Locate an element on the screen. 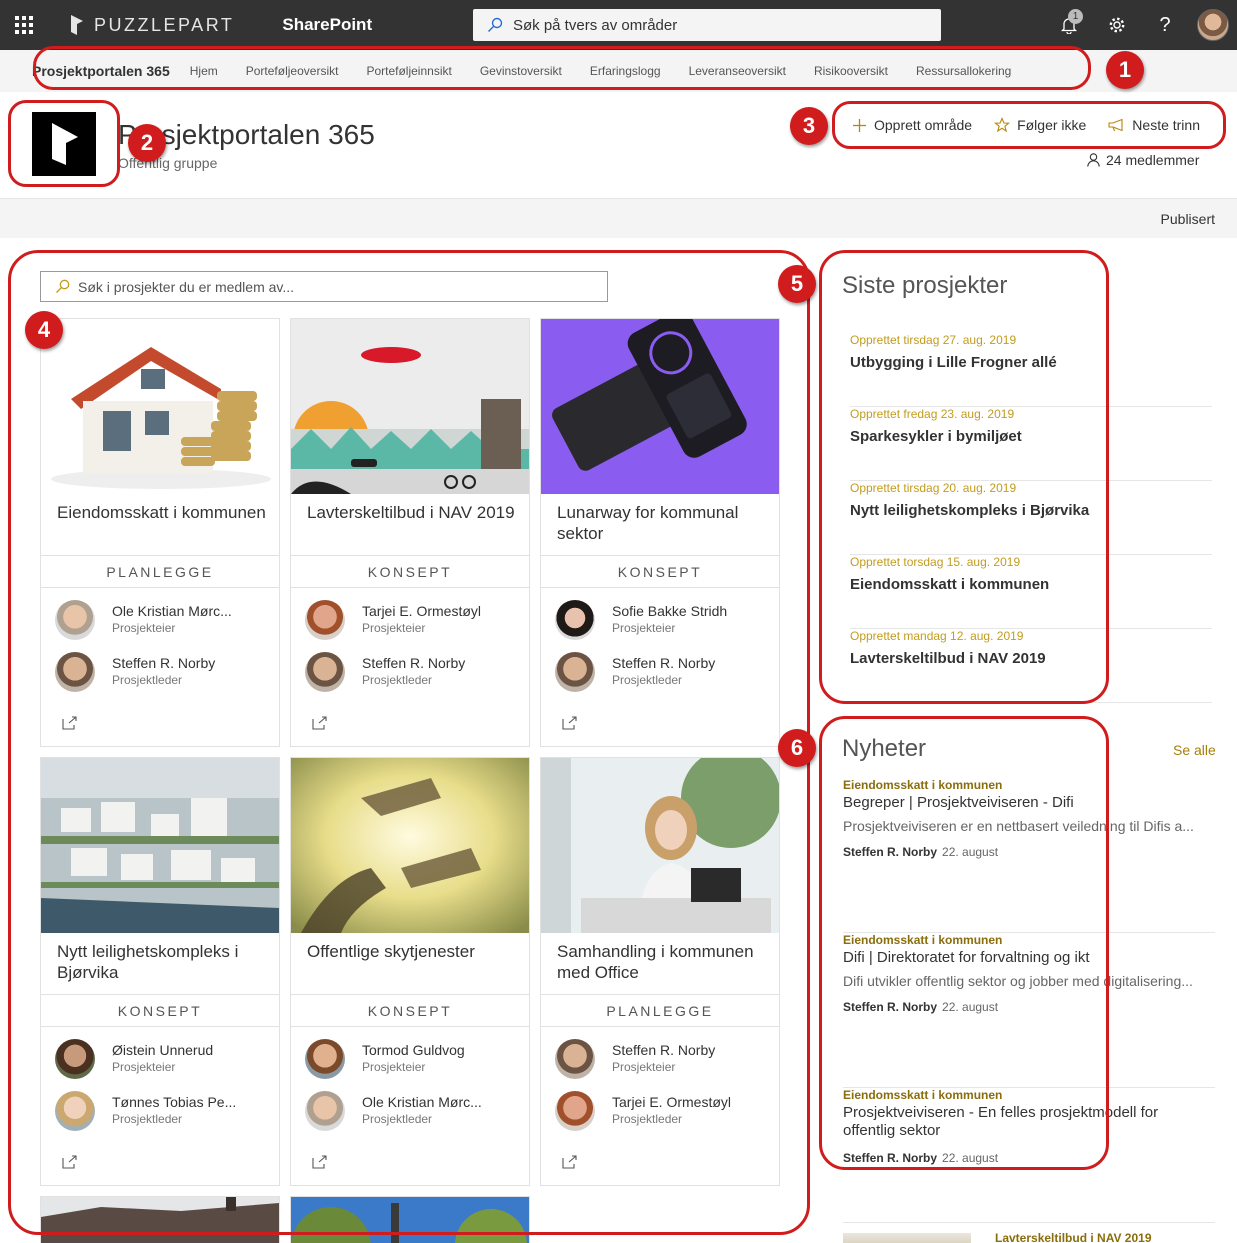  person-icon is located at coordinates (1093, 160).